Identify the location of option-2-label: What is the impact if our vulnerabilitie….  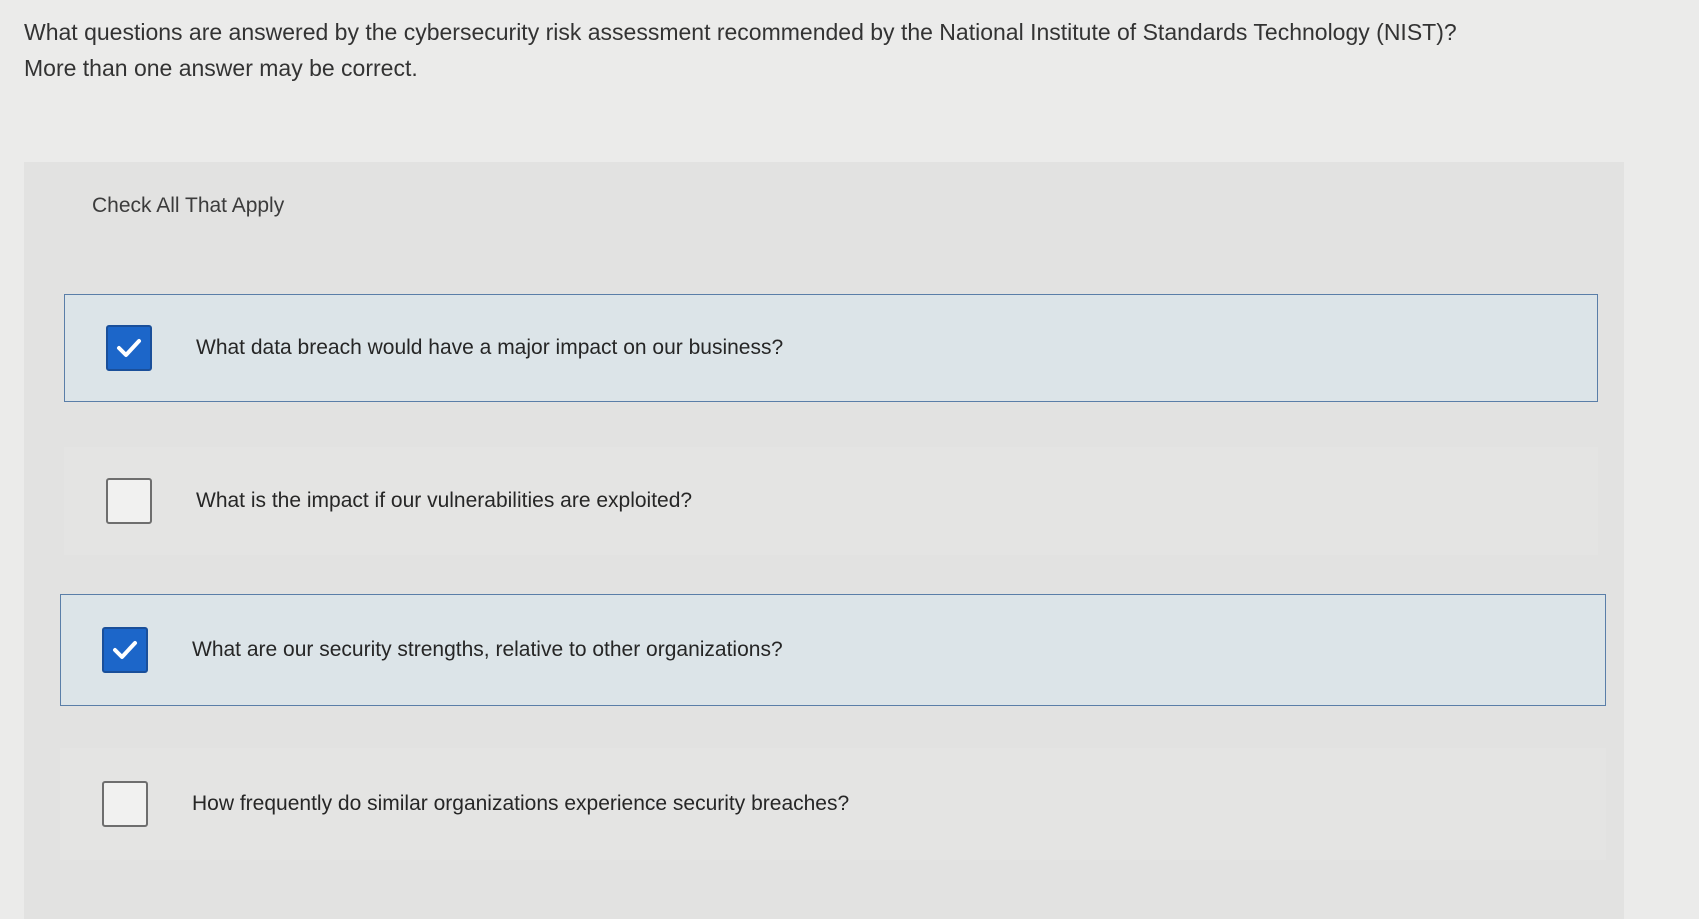
(444, 500).